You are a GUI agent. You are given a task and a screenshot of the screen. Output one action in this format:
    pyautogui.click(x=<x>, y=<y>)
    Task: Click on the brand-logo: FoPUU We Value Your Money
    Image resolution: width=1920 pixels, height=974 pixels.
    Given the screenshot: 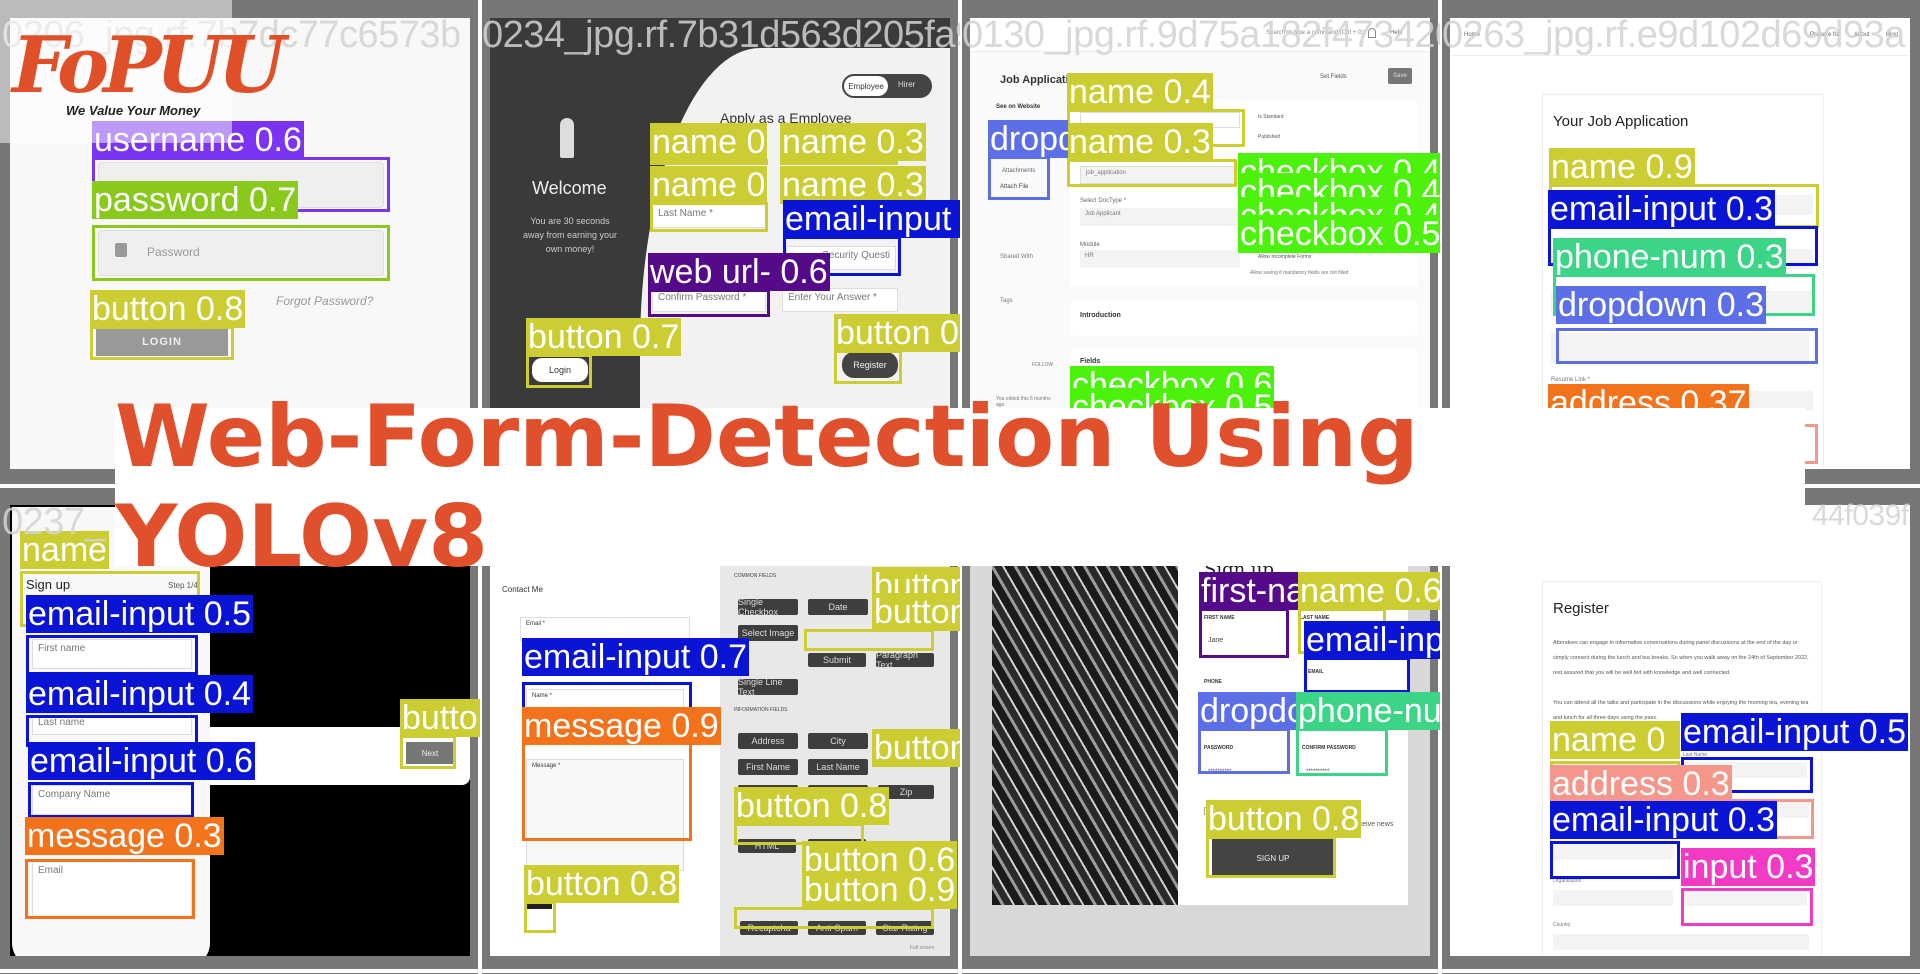 What is the action you would take?
    pyautogui.click(x=143, y=71)
    